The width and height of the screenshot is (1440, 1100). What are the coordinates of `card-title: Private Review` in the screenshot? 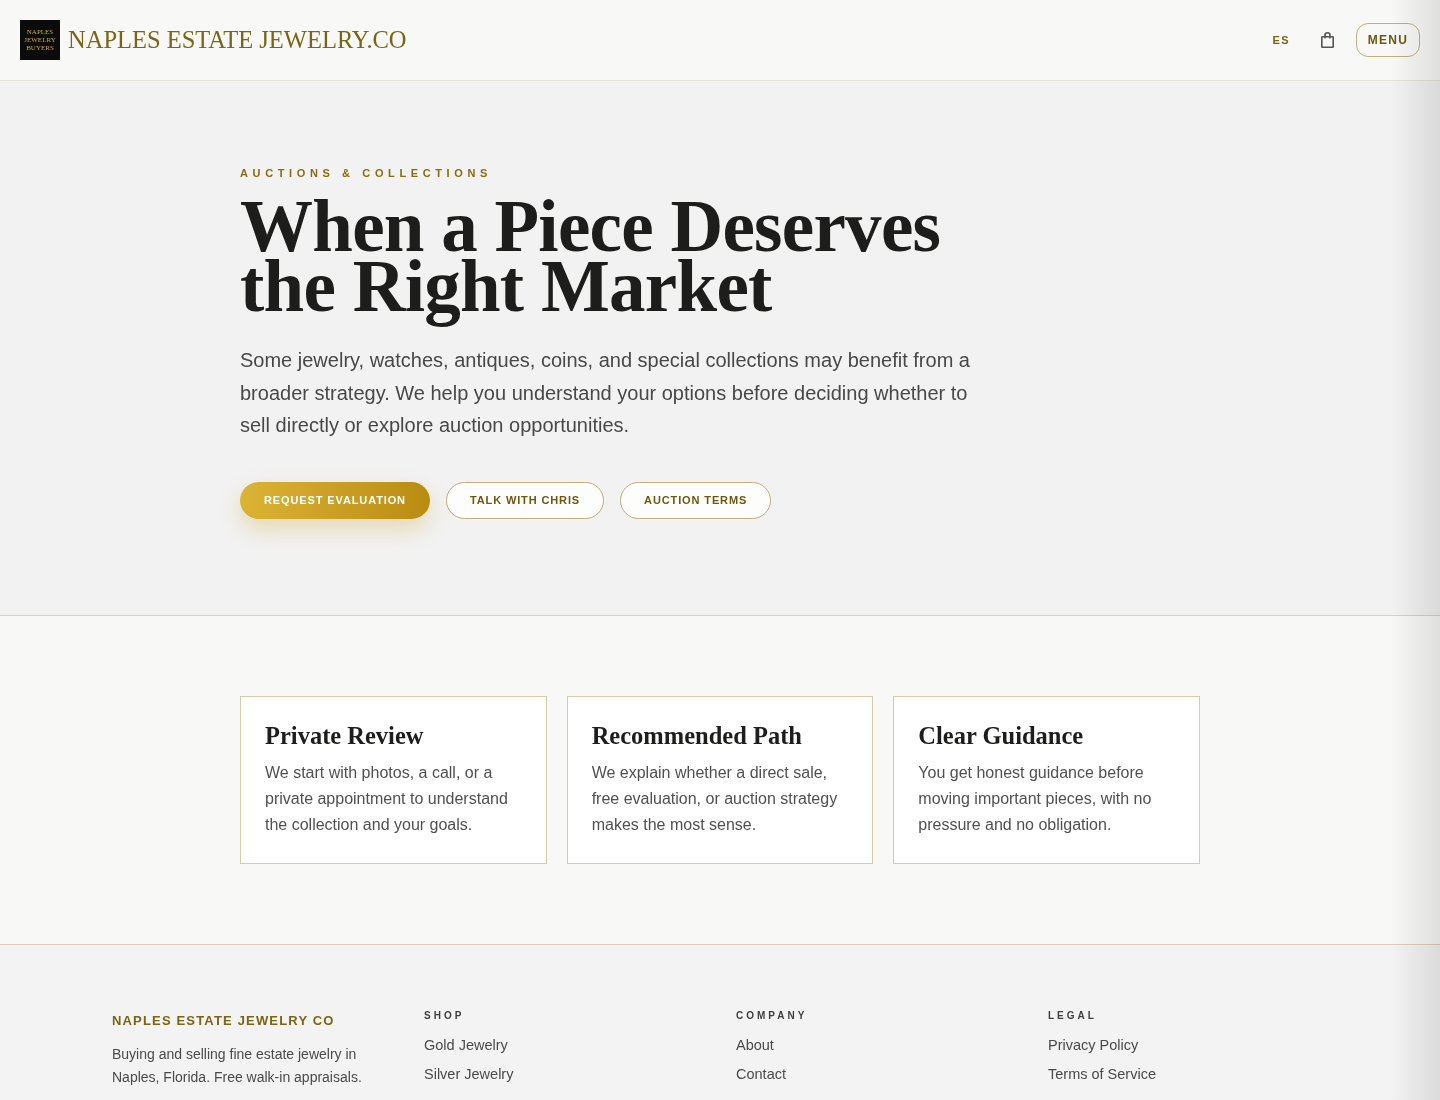 It's located at (345, 736).